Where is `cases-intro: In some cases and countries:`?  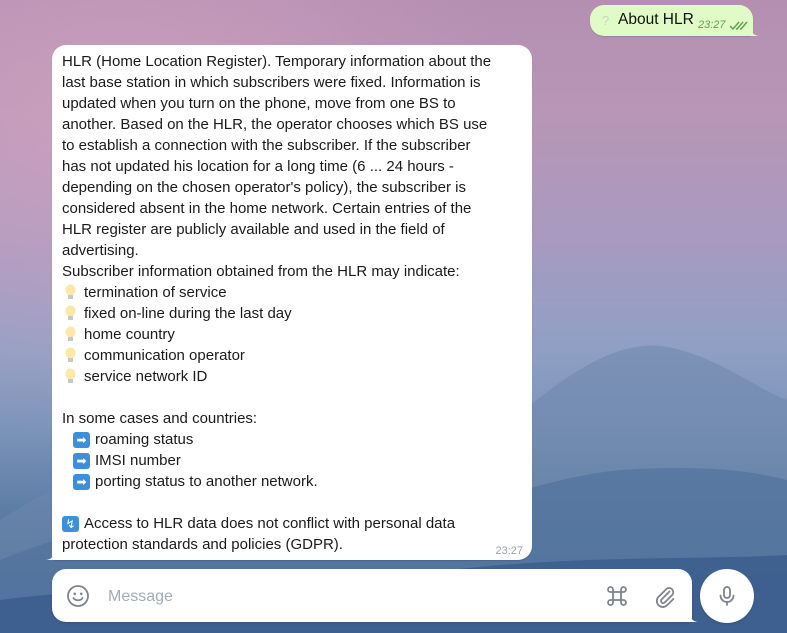
cases-intro: In some cases and countries: is located at coordinates (160, 418).